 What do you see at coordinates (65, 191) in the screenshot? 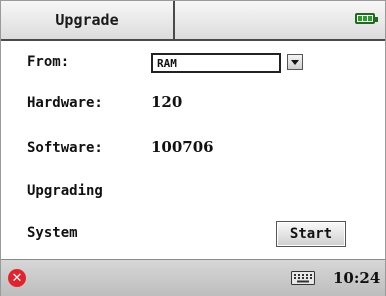
I see `upgrading-label: Upgrading` at bounding box center [65, 191].